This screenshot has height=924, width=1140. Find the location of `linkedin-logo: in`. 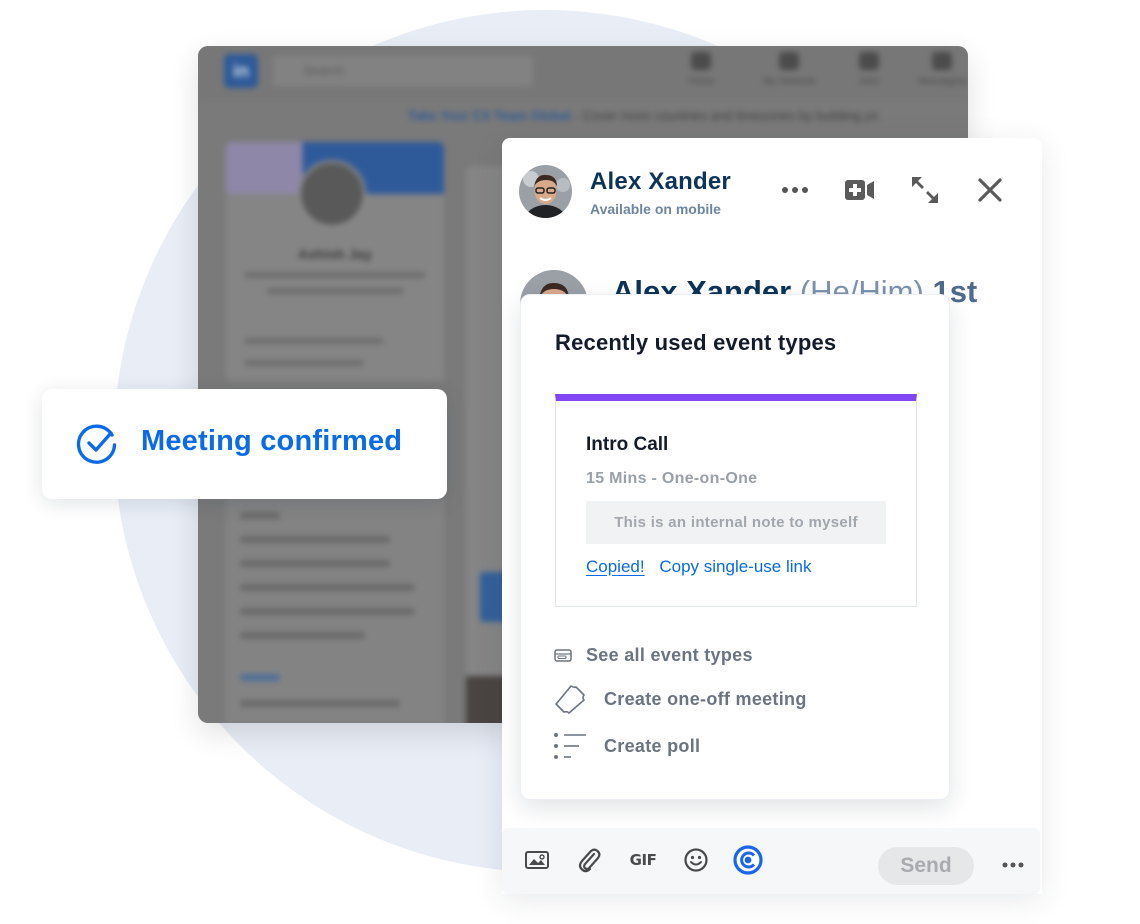

linkedin-logo: in is located at coordinates (241, 71).